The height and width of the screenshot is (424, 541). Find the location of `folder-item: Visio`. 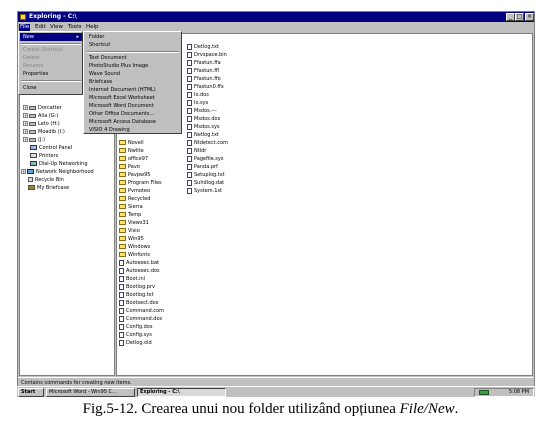

folder-item: Visio is located at coordinates (129, 231).